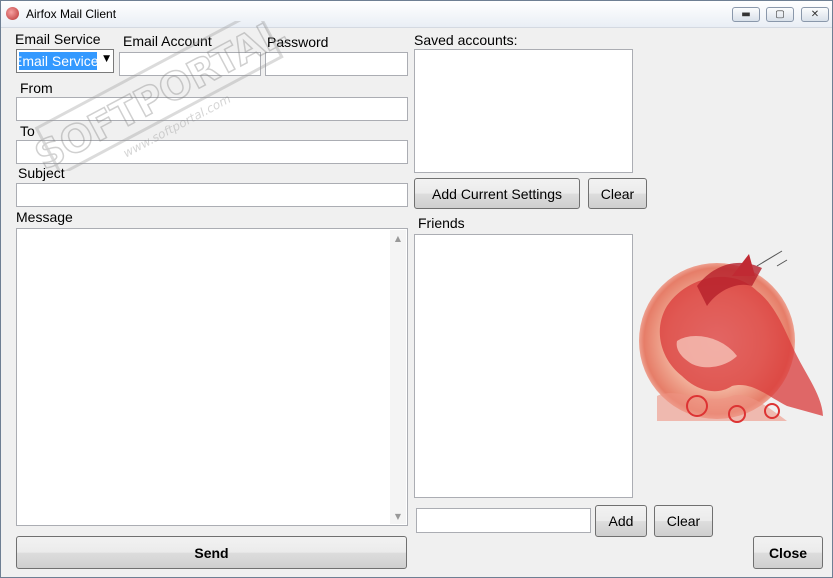 The width and height of the screenshot is (833, 578). Describe the element at coordinates (503, 520) in the screenshot. I see `friend-input` at that location.